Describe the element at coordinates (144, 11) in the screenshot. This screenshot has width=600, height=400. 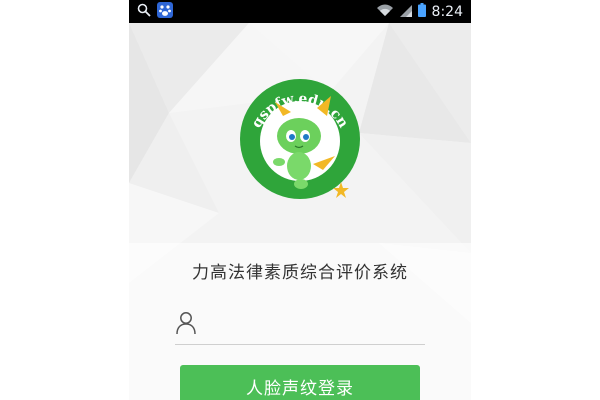
I see `search-icon` at that location.